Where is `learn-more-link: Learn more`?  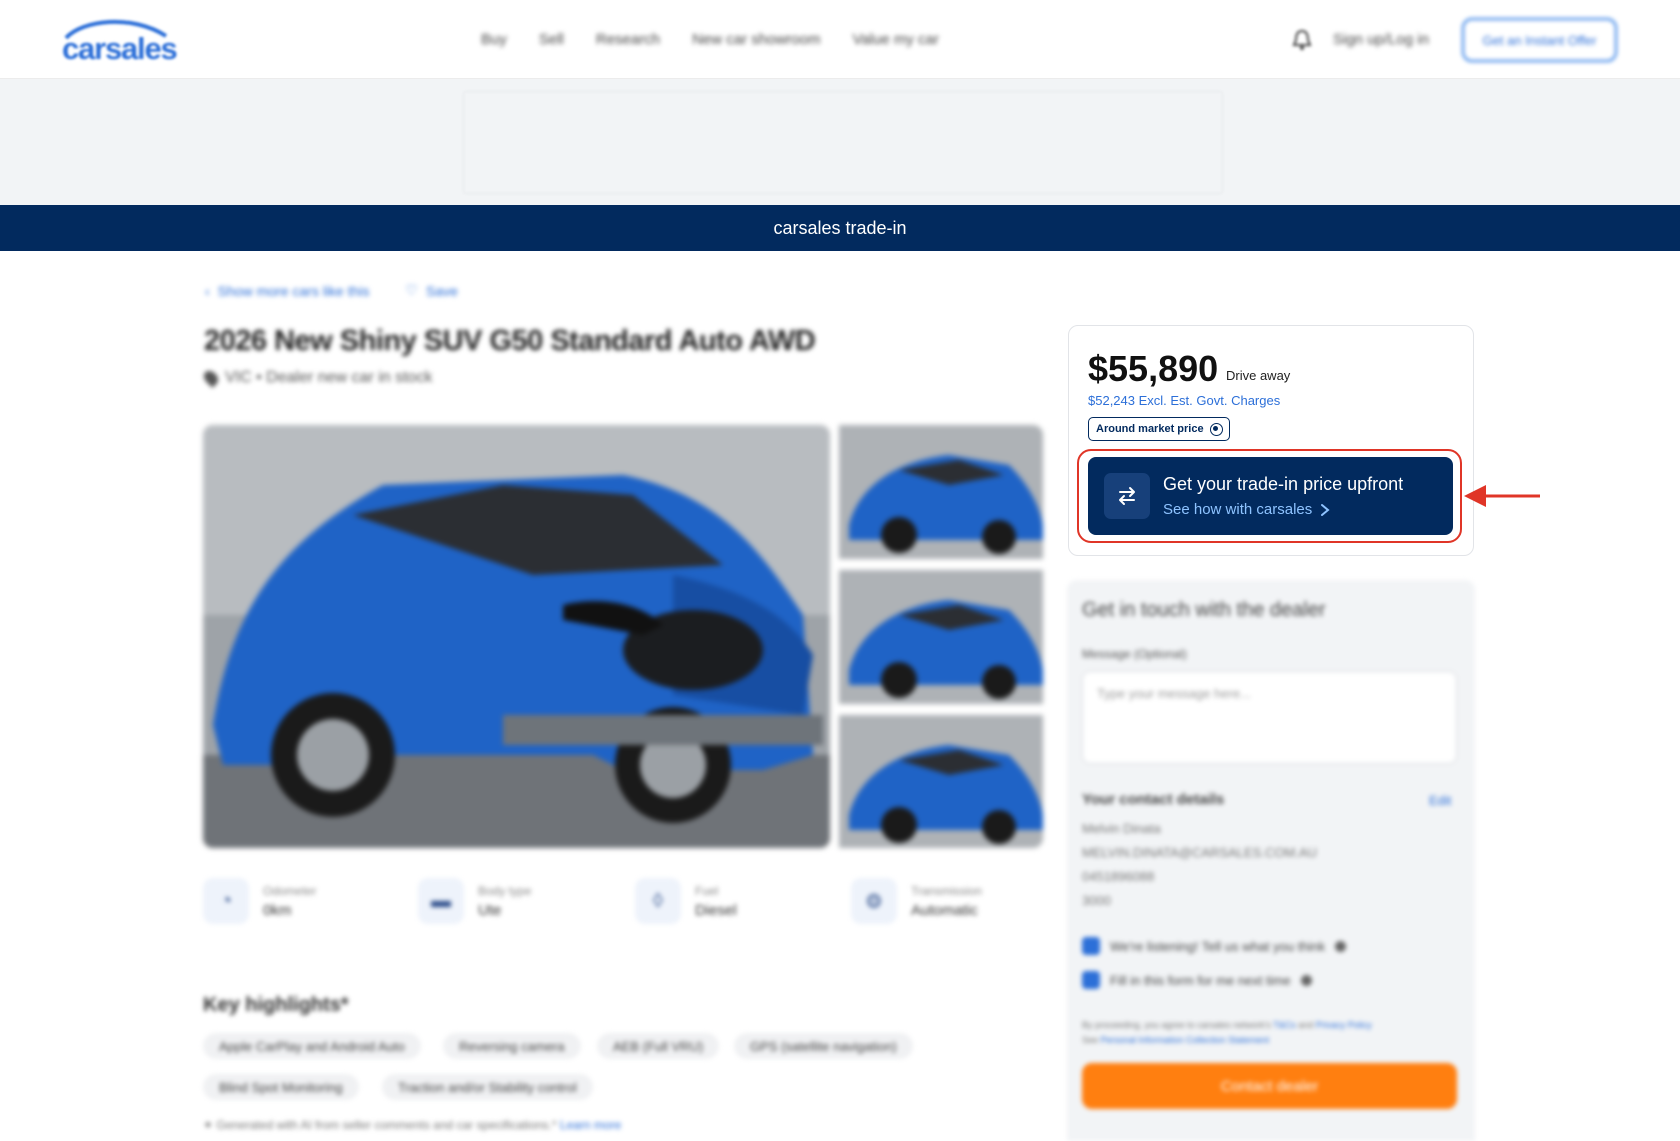
learn-more-link: Learn more is located at coordinates (590, 1125).